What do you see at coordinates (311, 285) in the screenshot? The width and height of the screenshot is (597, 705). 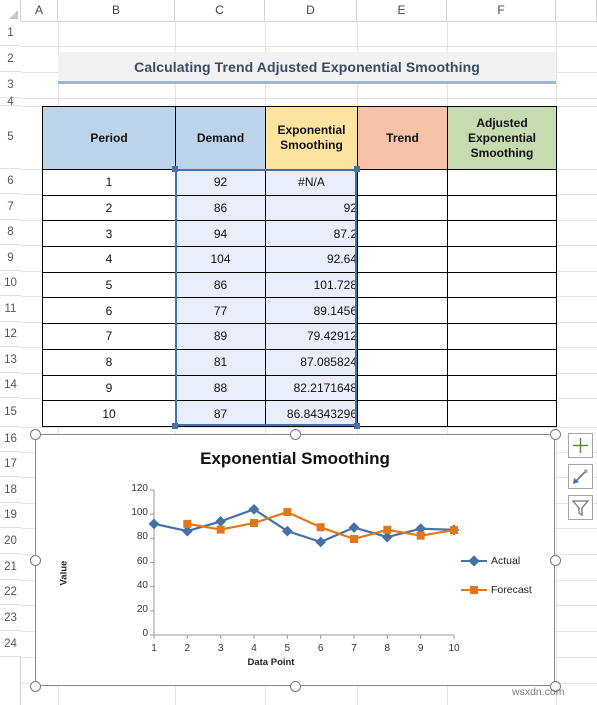 I see `cell-exponential-smoothing-5: 101.728` at bounding box center [311, 285].